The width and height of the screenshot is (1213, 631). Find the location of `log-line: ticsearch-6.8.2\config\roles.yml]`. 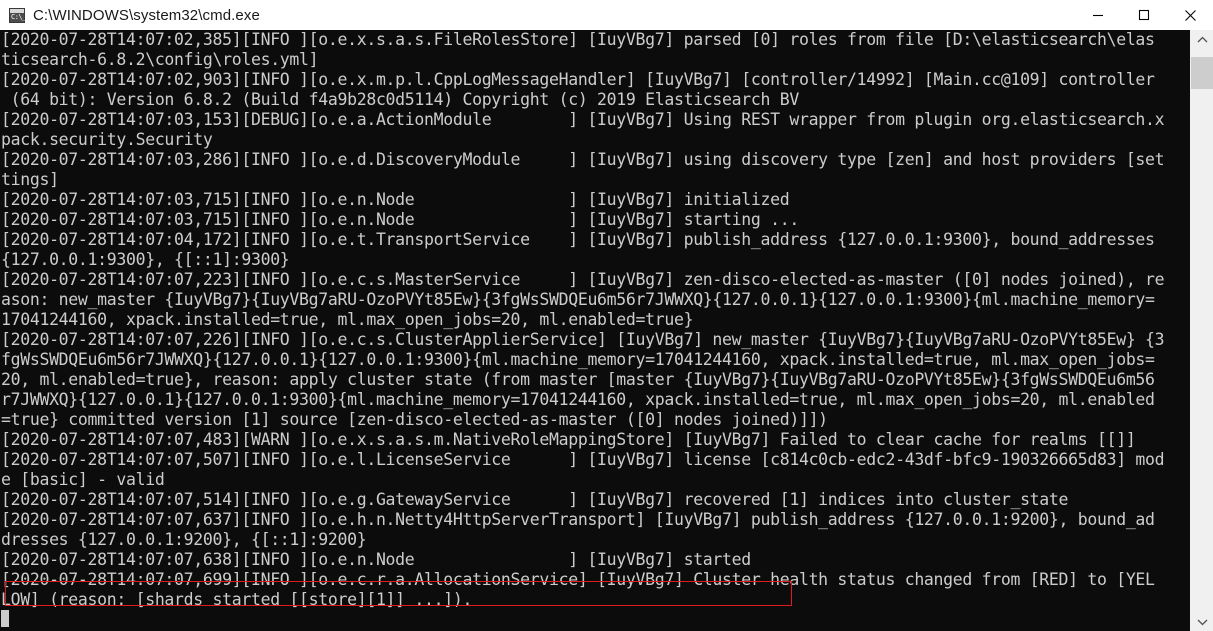

log-line: ticsearch-6.8.2\config\roles.yml] is located at coordinates (160, 59).